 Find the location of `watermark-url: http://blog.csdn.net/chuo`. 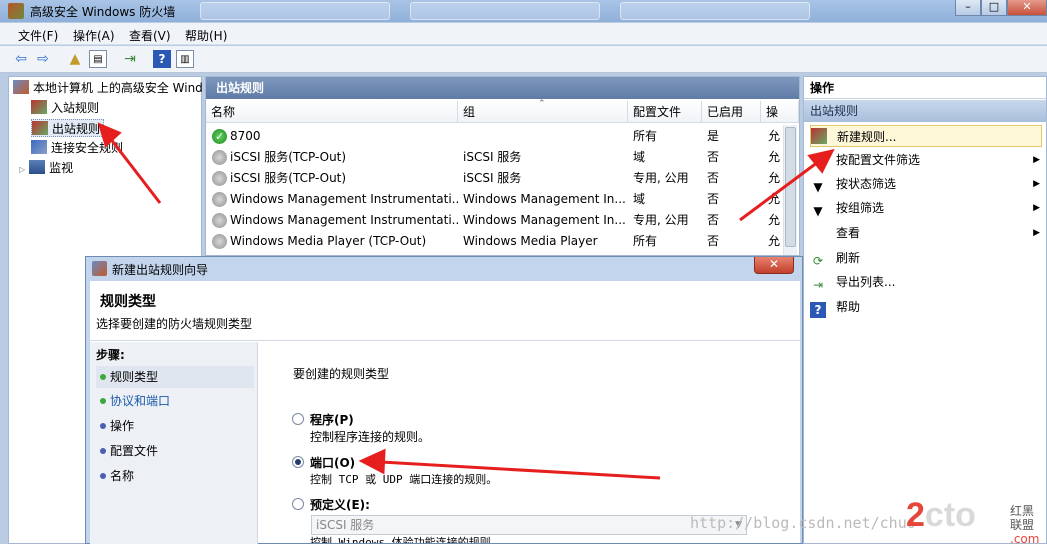

watermark-url: http://blog.csdn.net/chuo is located at coordinates (803, 523).